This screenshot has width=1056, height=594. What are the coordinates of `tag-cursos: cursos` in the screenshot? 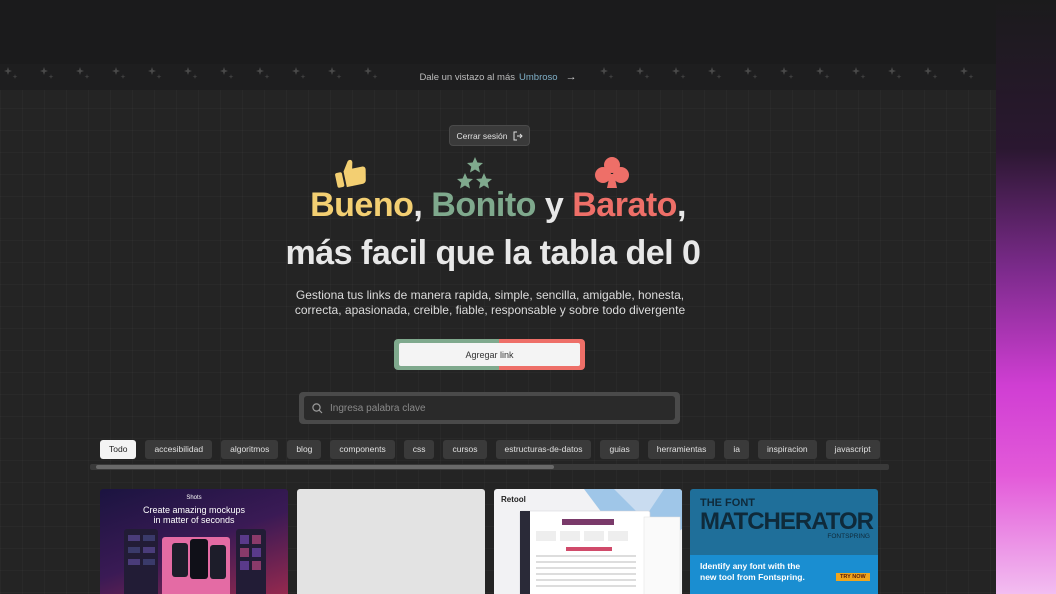 It's located at (465, 449).